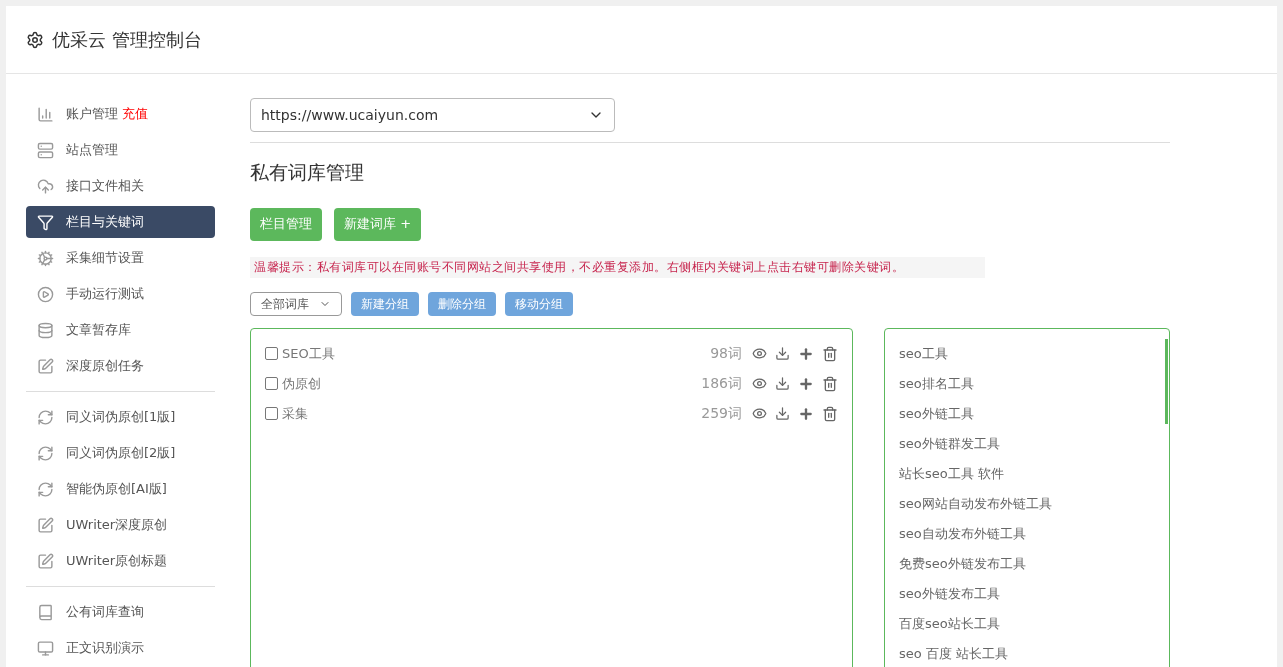 This screenshot has height=667, width=1283. I want to click on notice-text: 温馨提示：私有词库可以在同账号不同网站之间共享使用，不必重复添加。右侧框内关键词上点击右键可删除关键词。, so click(617, 267).